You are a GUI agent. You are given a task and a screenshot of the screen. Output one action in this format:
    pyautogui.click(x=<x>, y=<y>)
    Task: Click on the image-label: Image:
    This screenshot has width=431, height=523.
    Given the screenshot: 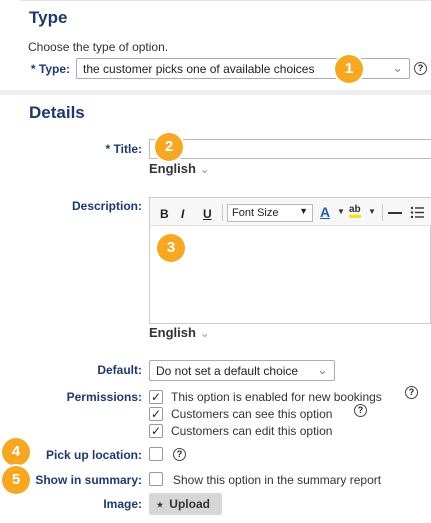 What is the action you would take?
    pyautogui.click(x=122, y=504)
    